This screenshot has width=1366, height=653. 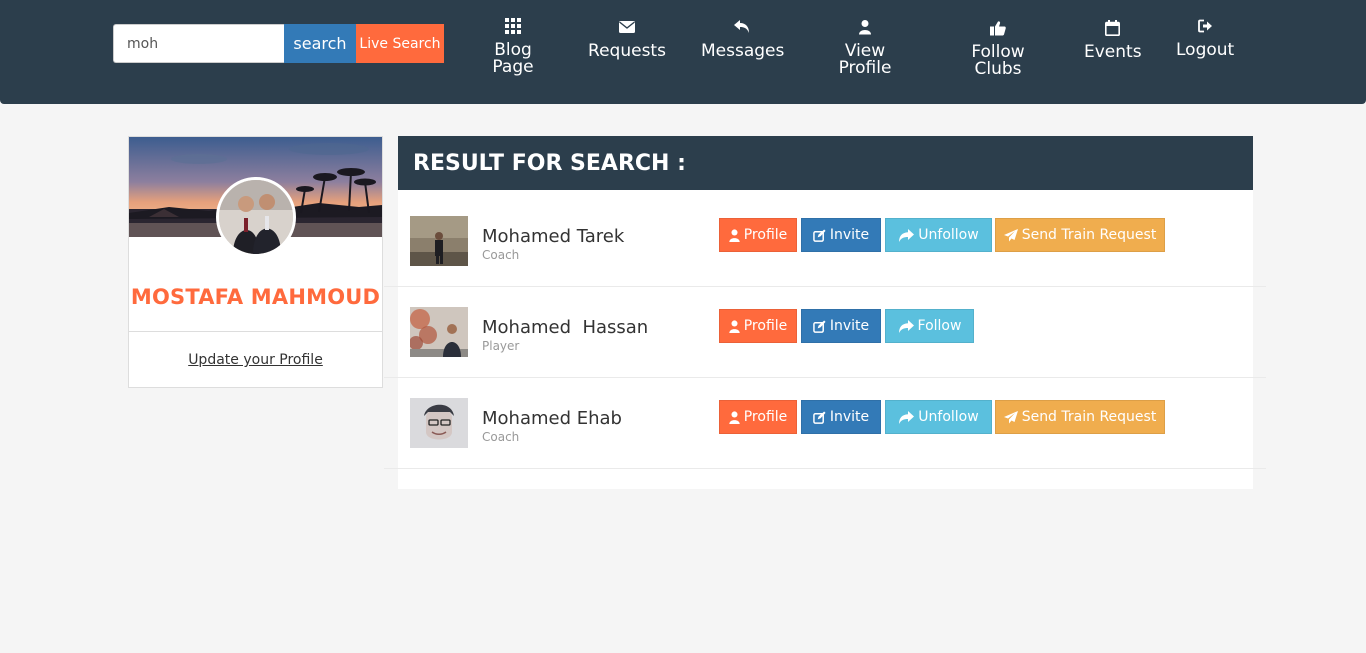 I want to click on reply-icon, so click(x=741, y=26).